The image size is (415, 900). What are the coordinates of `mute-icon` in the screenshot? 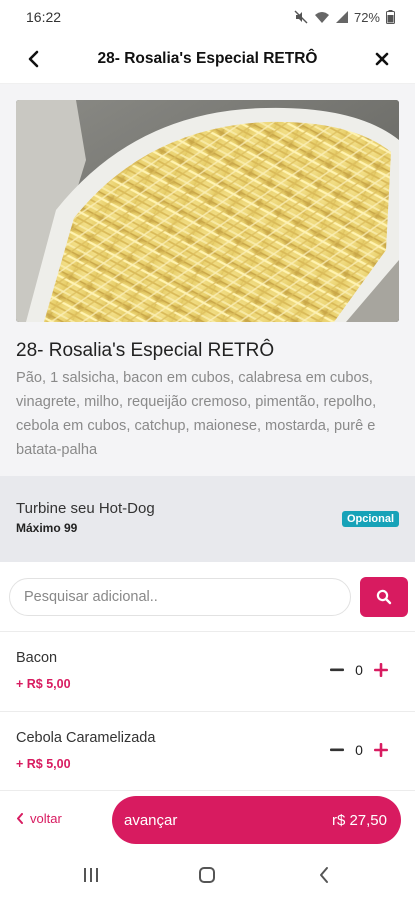 It's located at (301, 17).